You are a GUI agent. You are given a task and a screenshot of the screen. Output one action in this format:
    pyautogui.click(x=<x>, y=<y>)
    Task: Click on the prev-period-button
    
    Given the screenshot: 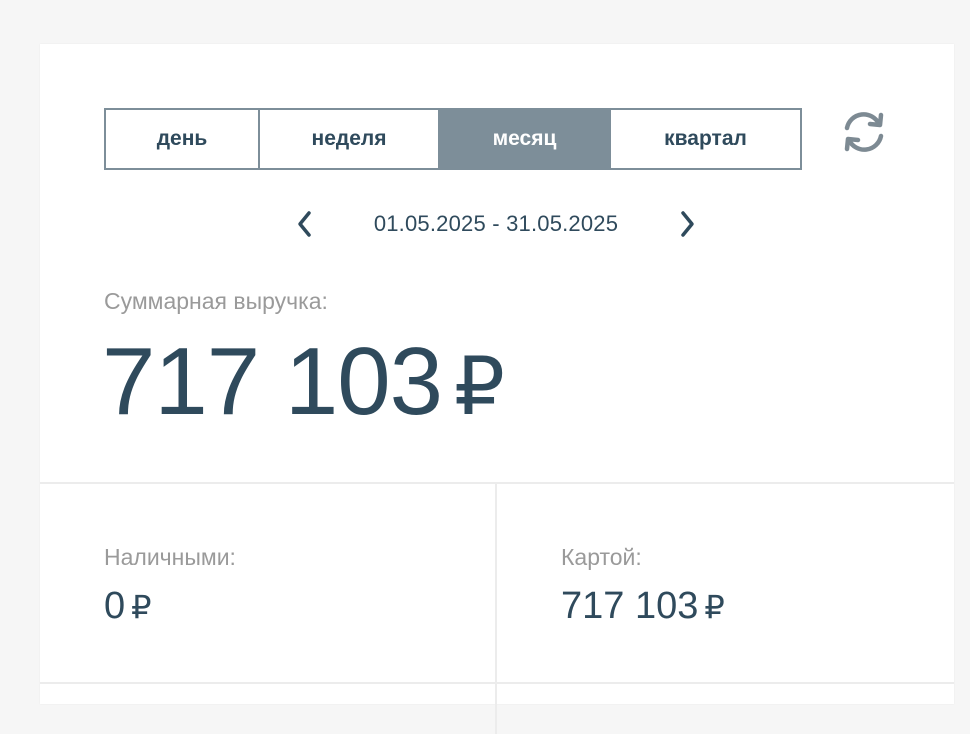 What is the action you would take?
    pyautogui.click(x=305, y=224)
    